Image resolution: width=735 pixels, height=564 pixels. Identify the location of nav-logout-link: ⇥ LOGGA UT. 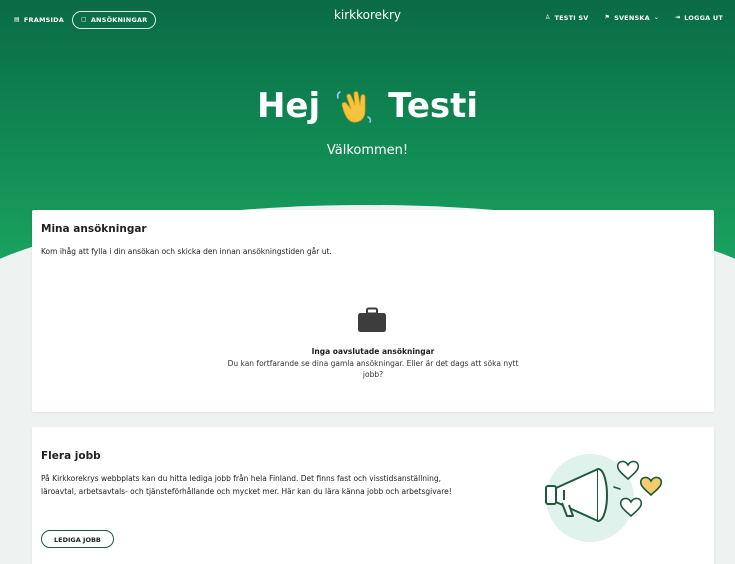
(699, 18).